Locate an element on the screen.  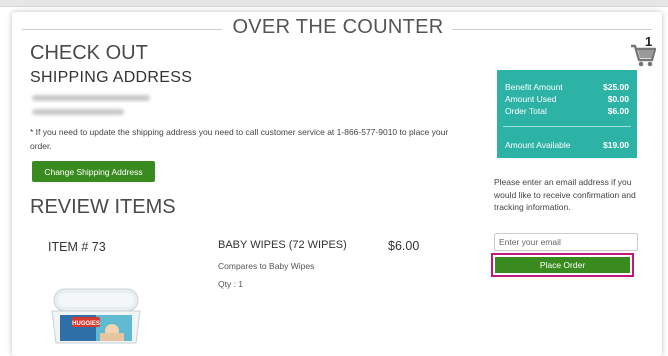
place-order-highlight: Place Order is located at coordinates (562, 265).